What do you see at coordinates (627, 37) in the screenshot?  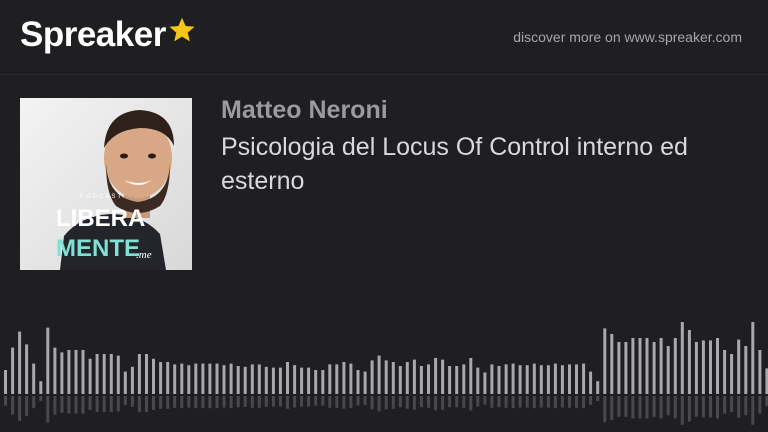 I see `discover-more-link: discover more on www.spreaker.com` at bounding box center [627, 37].